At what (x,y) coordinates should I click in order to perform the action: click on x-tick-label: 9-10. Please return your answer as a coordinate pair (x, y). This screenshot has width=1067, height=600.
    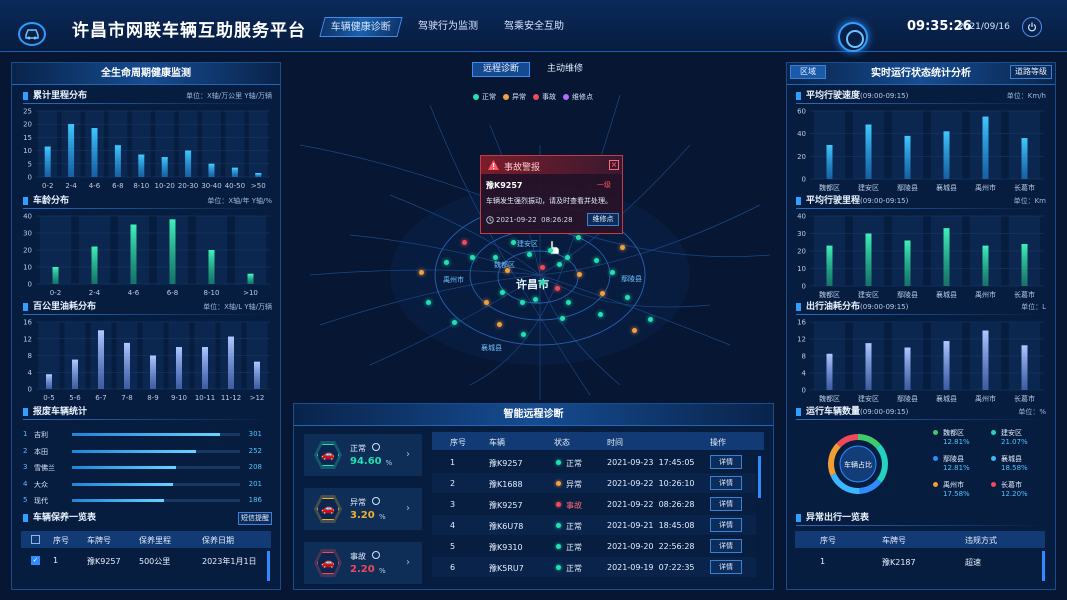
    Looking at the image, I should click on (179, 398).